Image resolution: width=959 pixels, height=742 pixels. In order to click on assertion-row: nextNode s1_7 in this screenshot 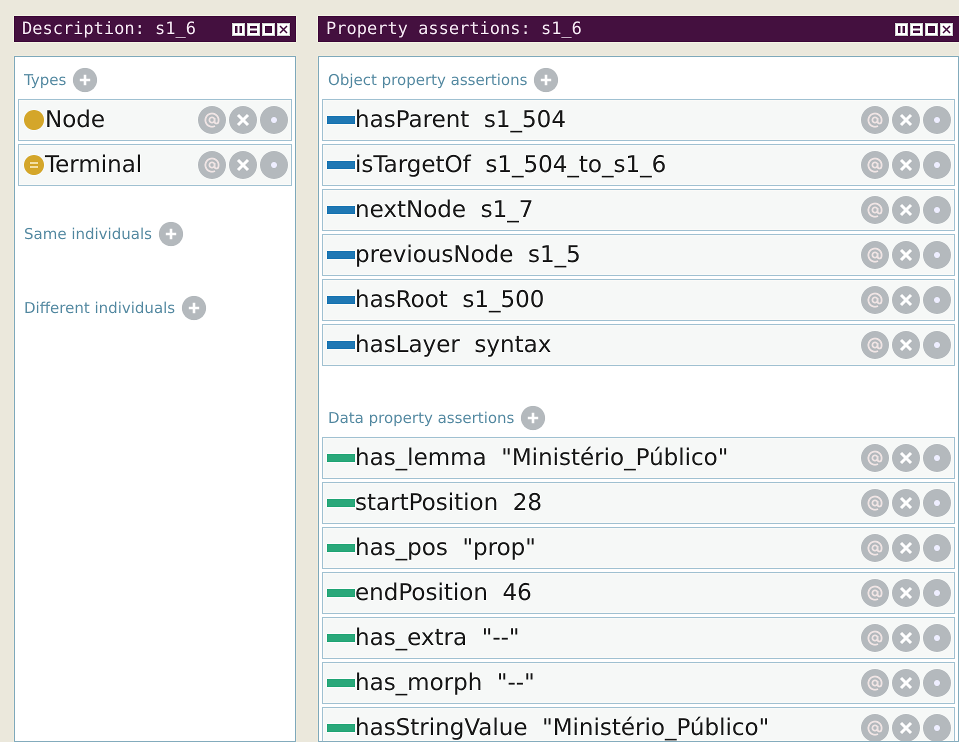, I will do `click(638, 210)`.